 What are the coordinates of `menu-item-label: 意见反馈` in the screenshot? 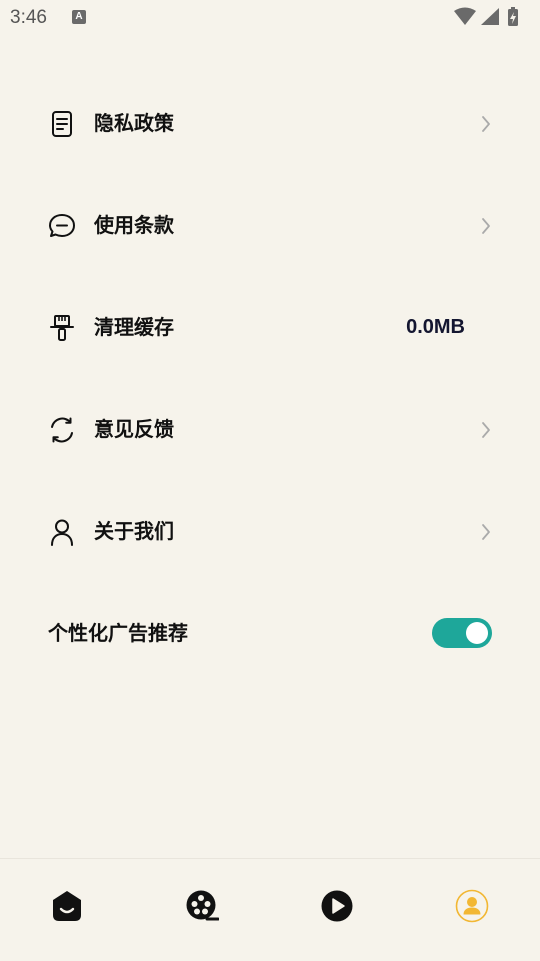 It's located at (134, 429).